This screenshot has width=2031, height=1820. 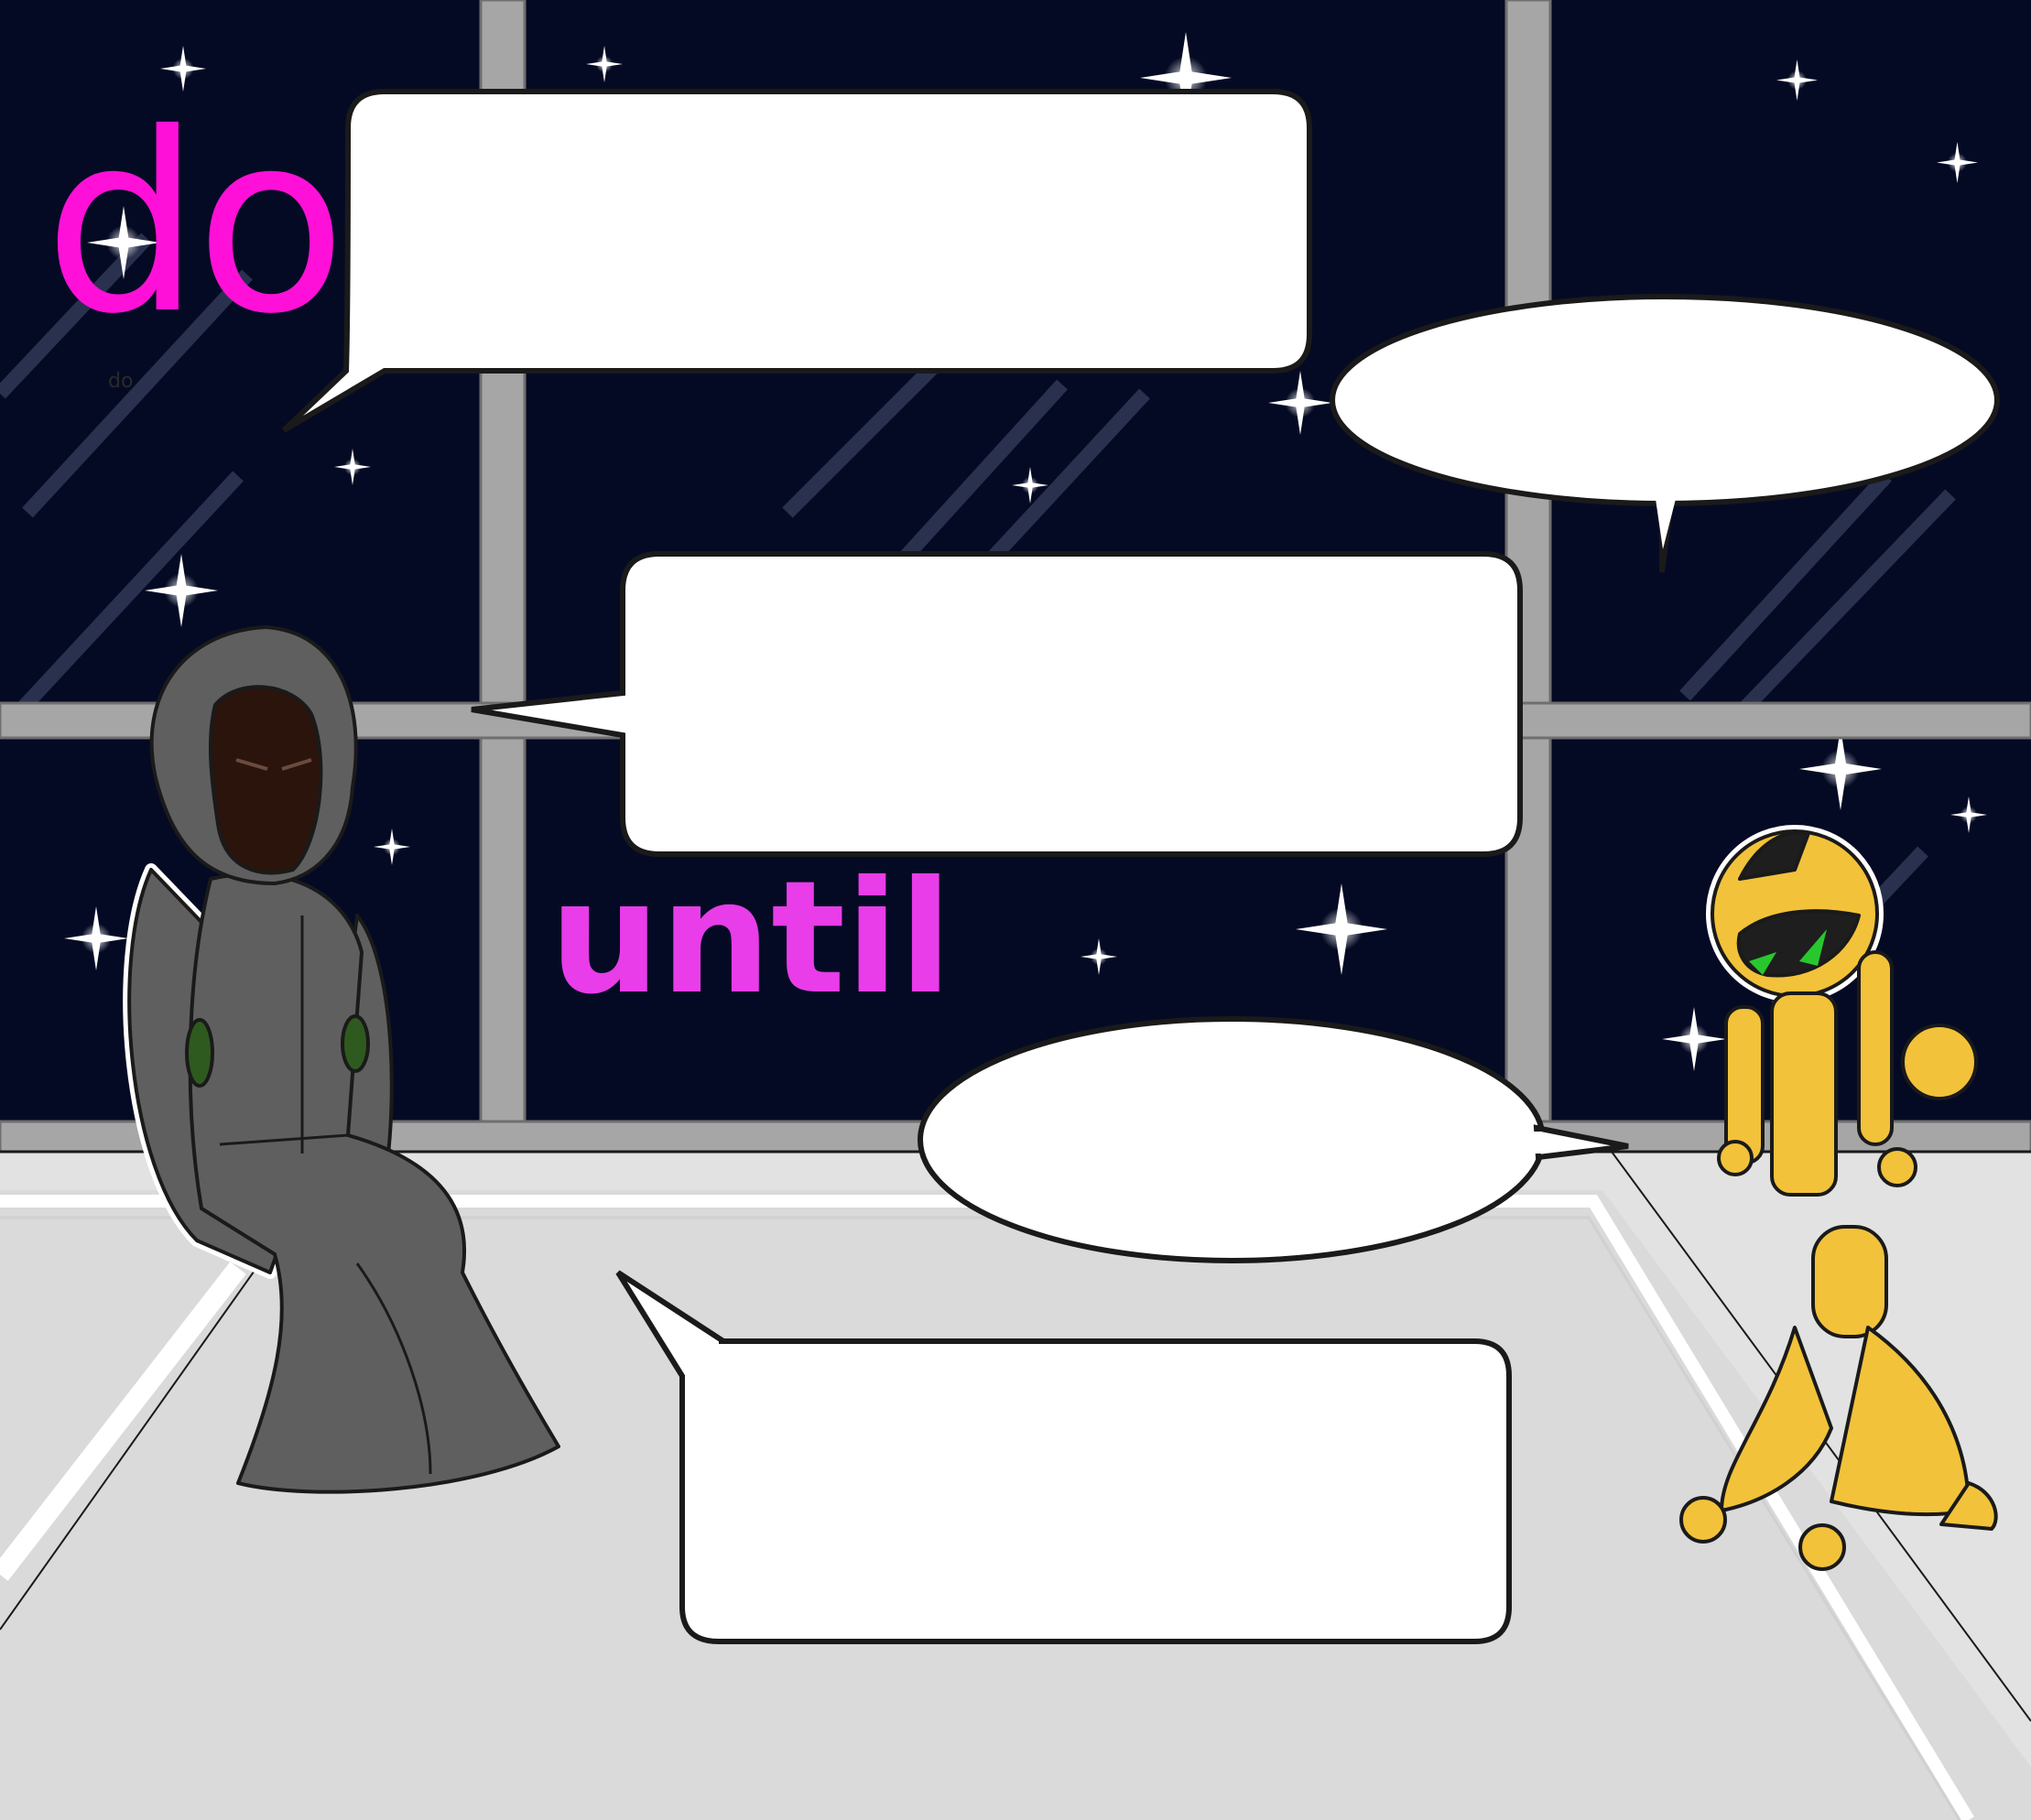 I want to click on label-until: until, so click(x=751, y=938).